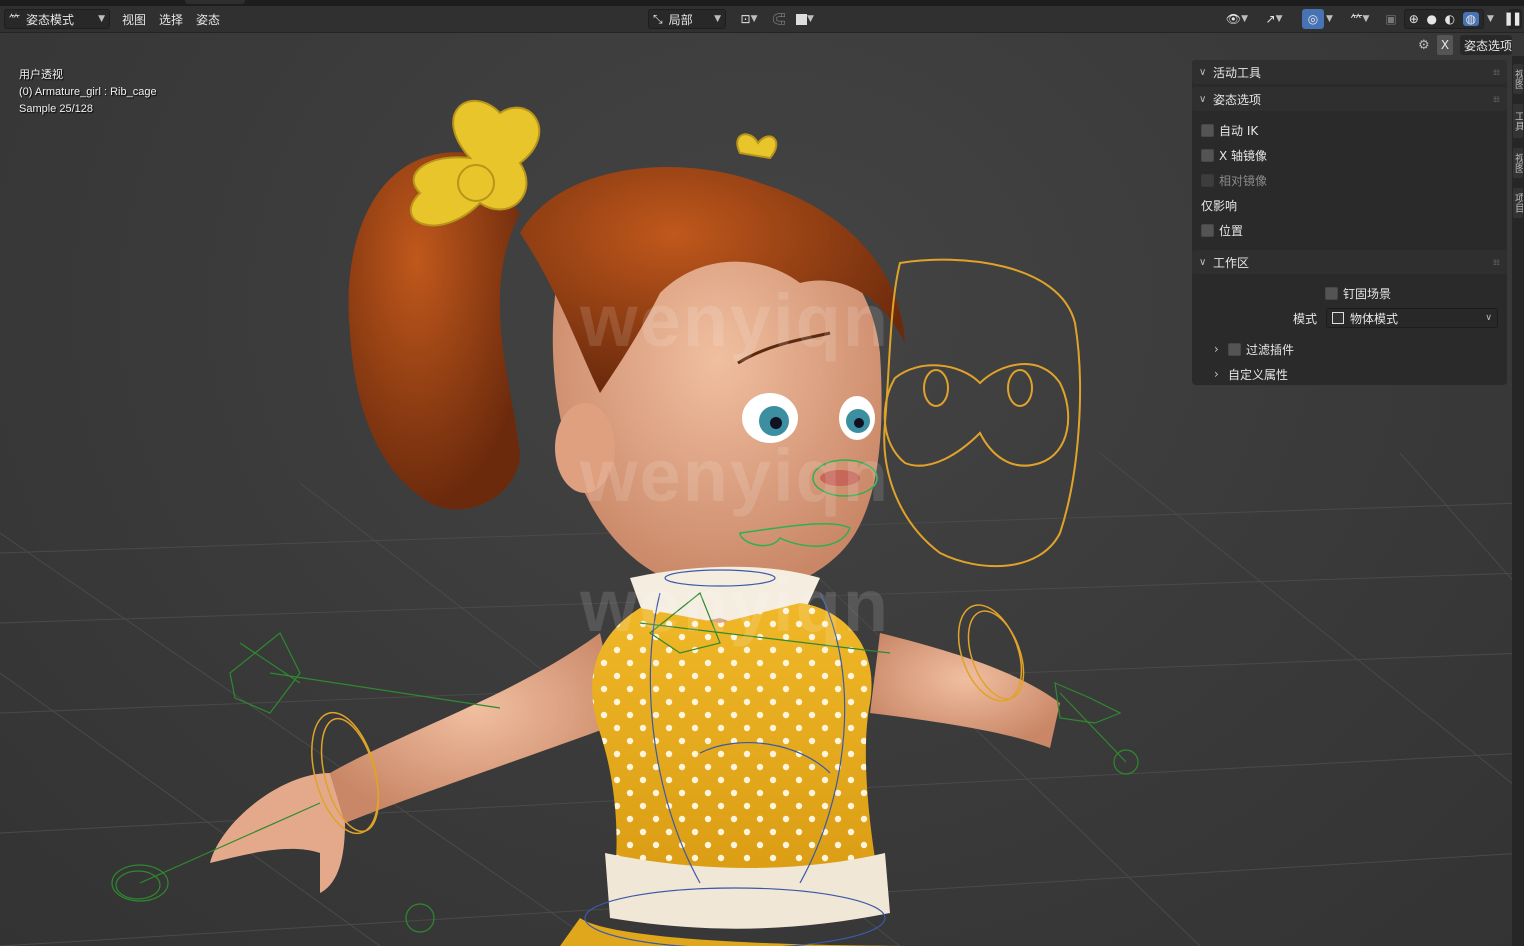 The width and height of the screenshot is (1524, 946). I want to click on material-shading-icon: ◐, so click(1450, 19).